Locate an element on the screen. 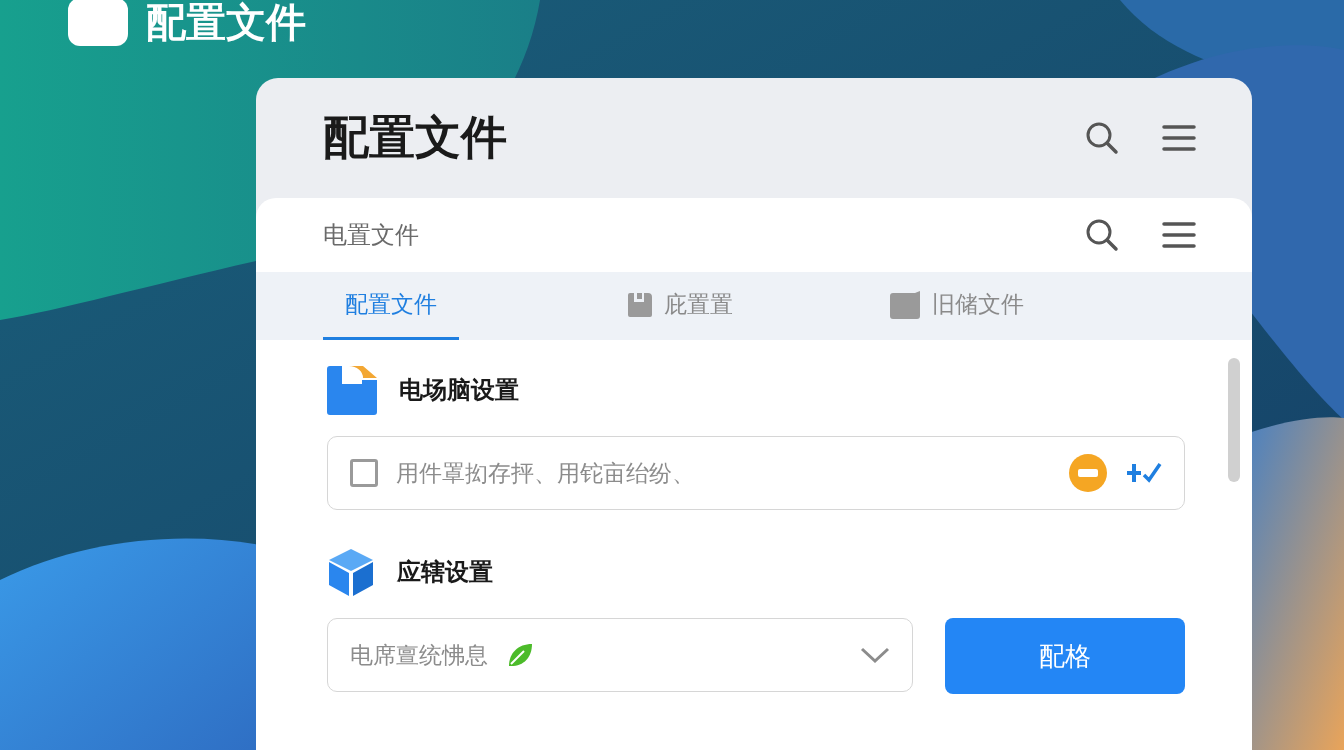 The height and width of the screenshot is (750, 1344). tab: 庇置置 is located at coordinates (679, 306).